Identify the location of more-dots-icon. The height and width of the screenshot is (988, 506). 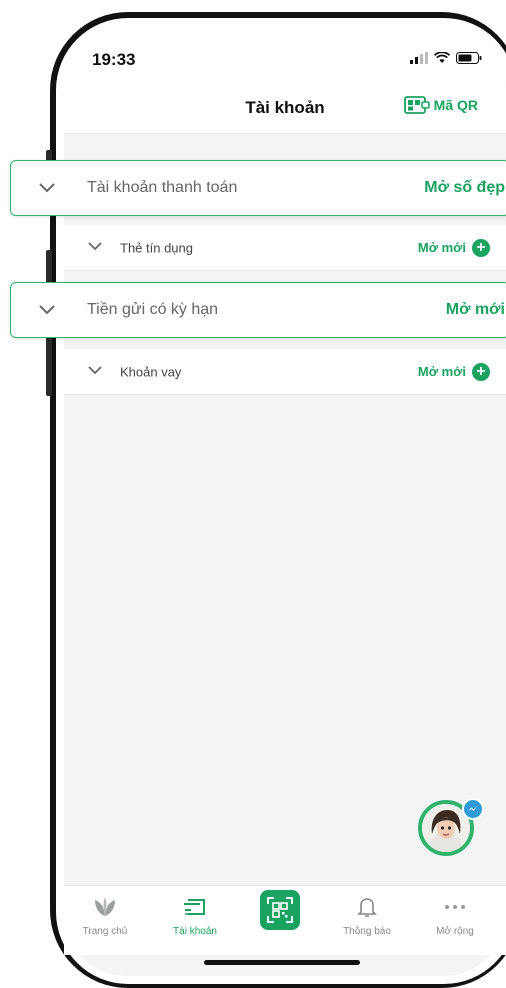
(455, 907).